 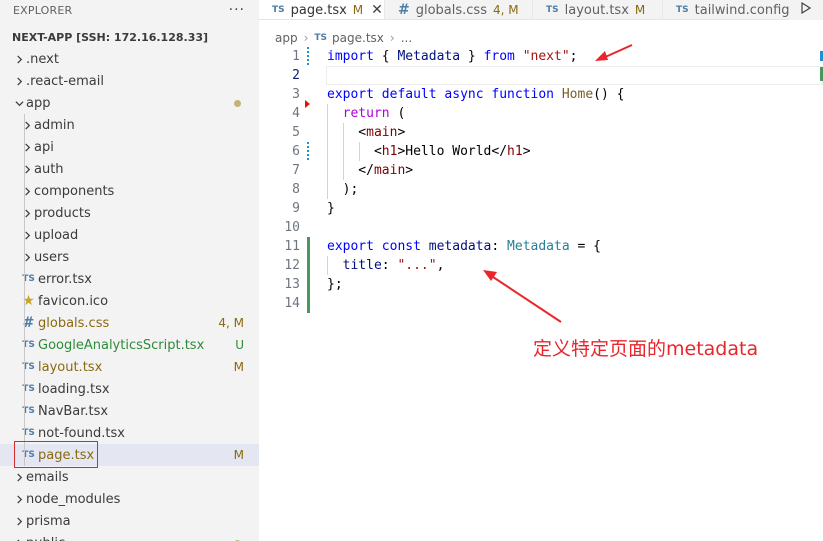 I want to click on code-text: export const metadata: Metadata = {, so click(x=464, y=246).